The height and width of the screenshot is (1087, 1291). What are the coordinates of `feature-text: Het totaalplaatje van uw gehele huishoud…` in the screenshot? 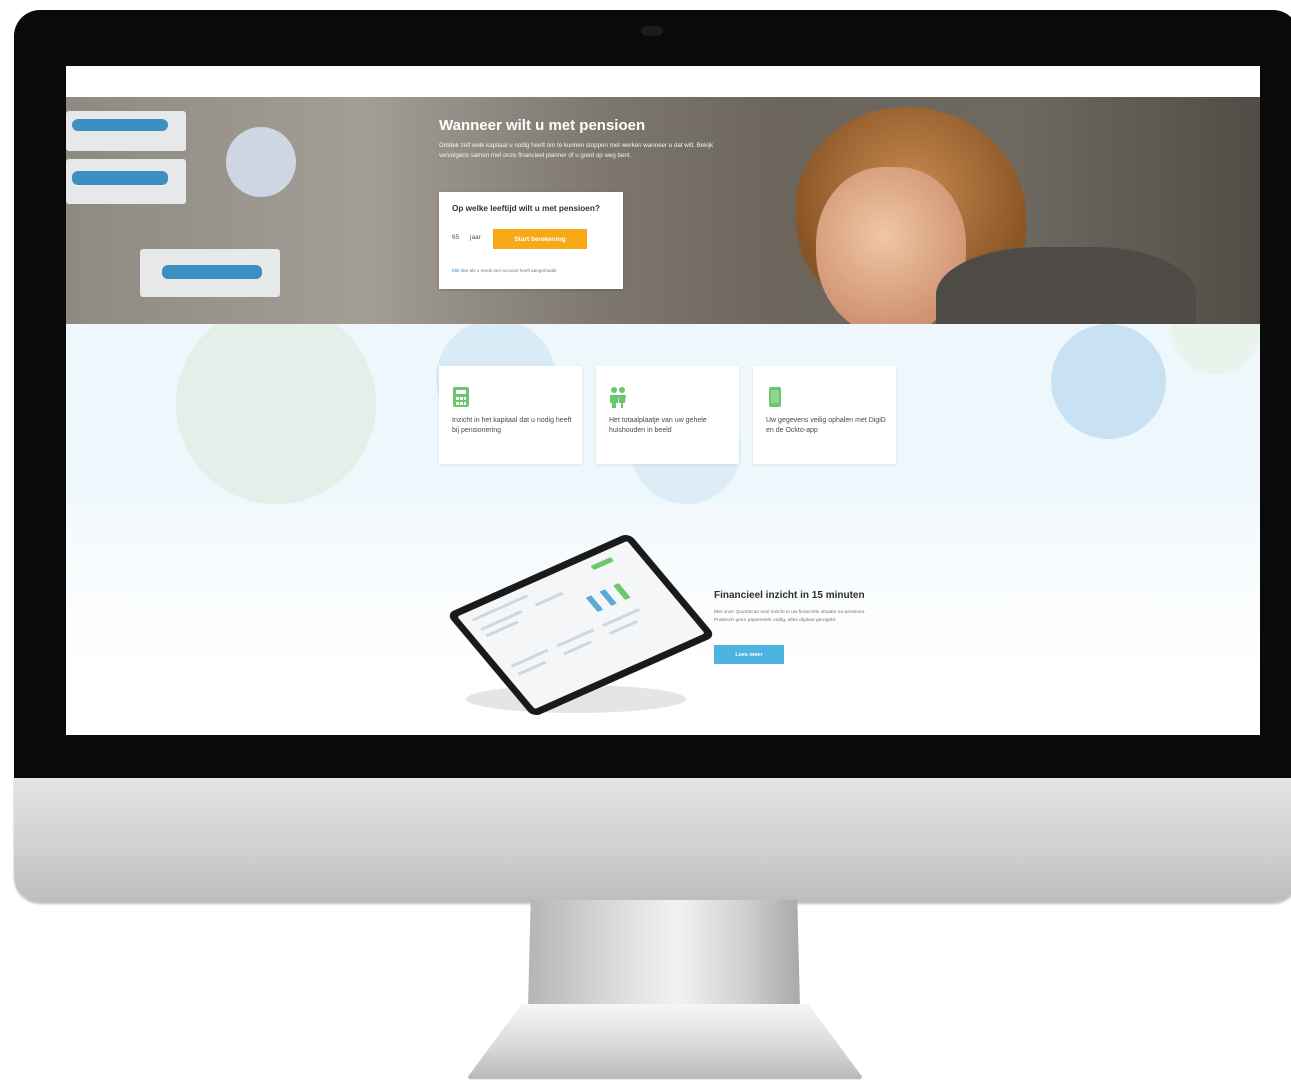 It's located at (658, 425).